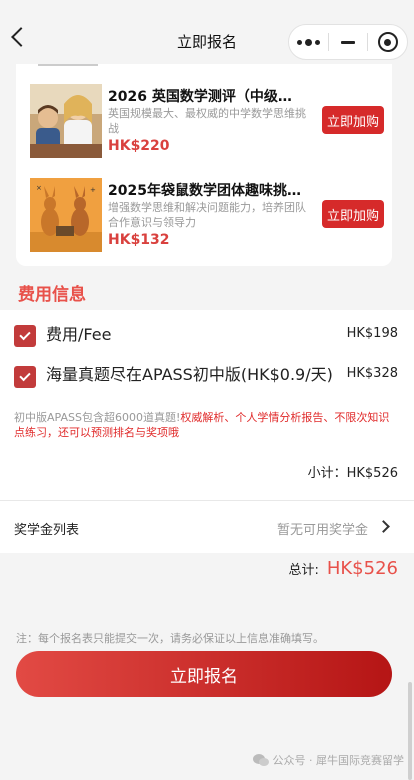 The height and width of the screenshot is (780, 414). I want to click on fee-checkbox, so click(25, 336).